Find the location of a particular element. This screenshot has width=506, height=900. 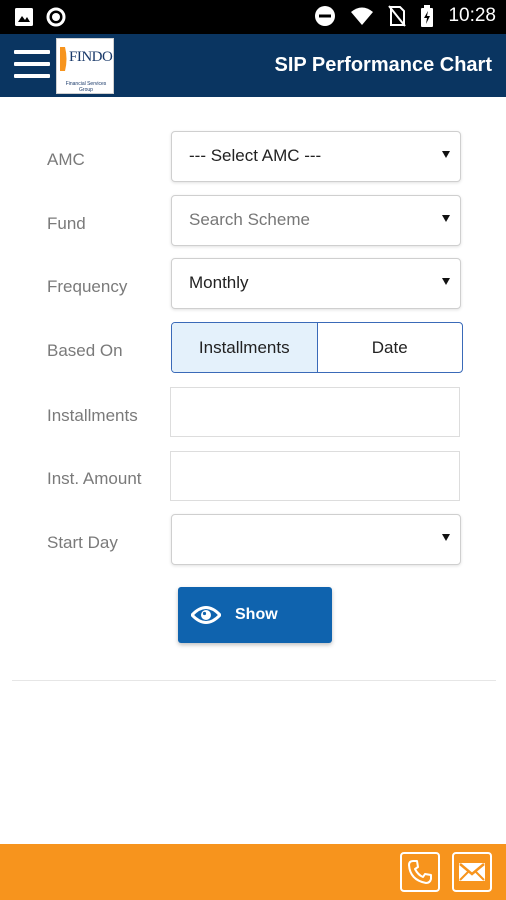

amc-select-value: --- Select AMC --- is located at coordinates (255, 155).